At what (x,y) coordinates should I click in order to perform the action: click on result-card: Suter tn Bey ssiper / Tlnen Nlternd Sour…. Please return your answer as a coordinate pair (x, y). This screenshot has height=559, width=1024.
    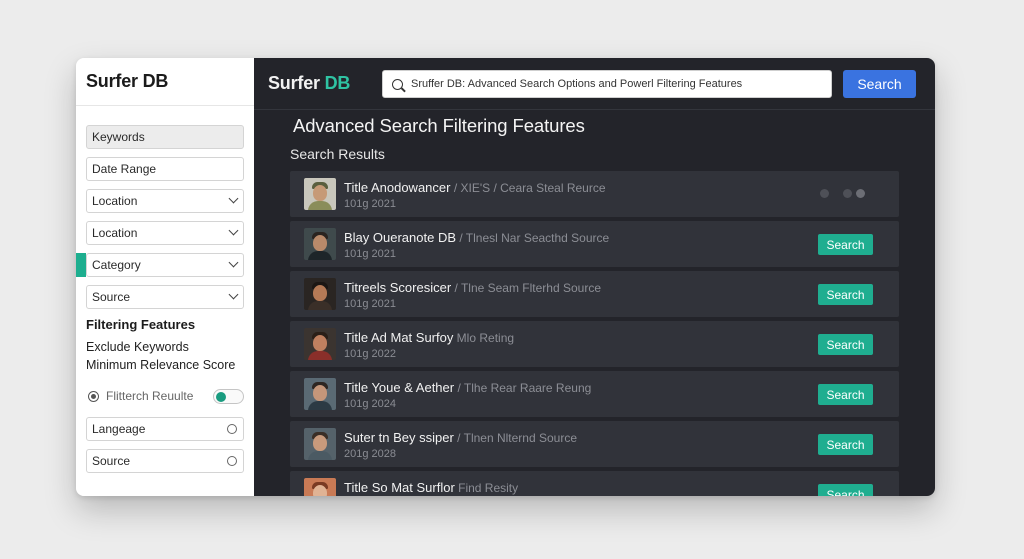
    Looking at the image, I should click on (594, 444).